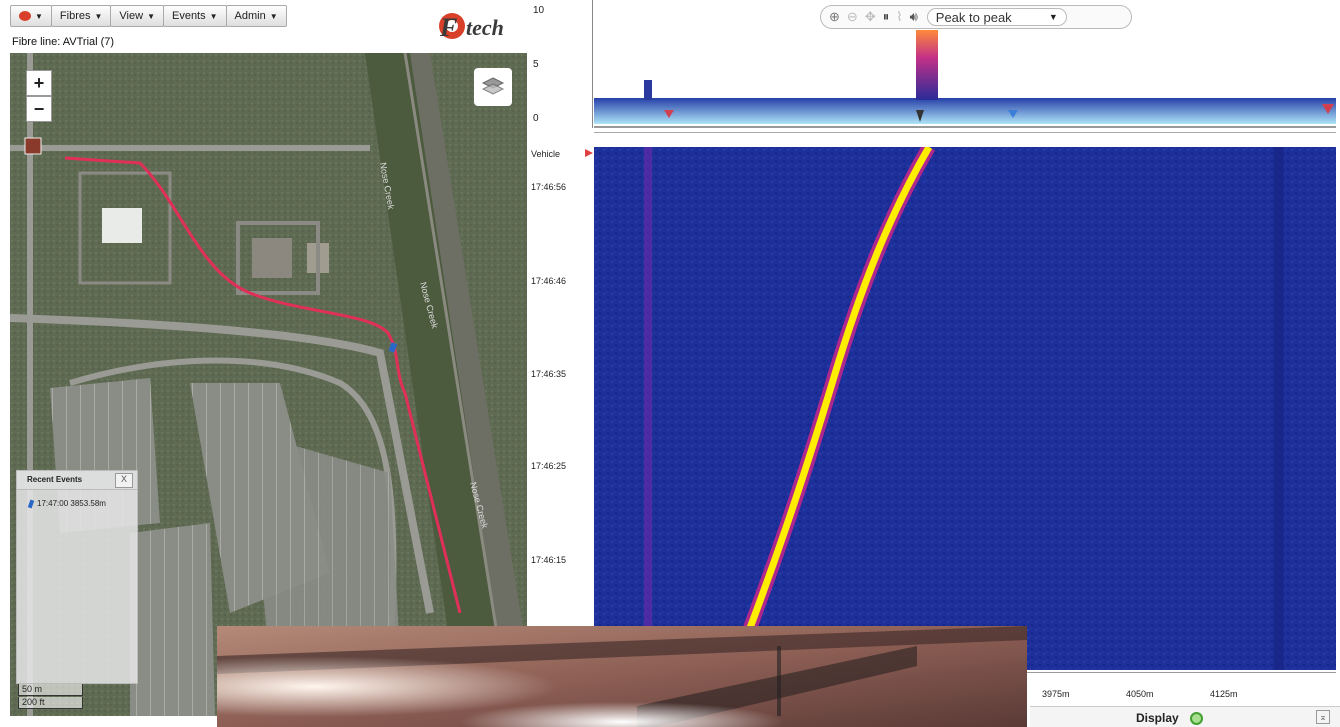 The image size is (1340, 727). I want to click on status-indicator-icon, so click(1196, 718).